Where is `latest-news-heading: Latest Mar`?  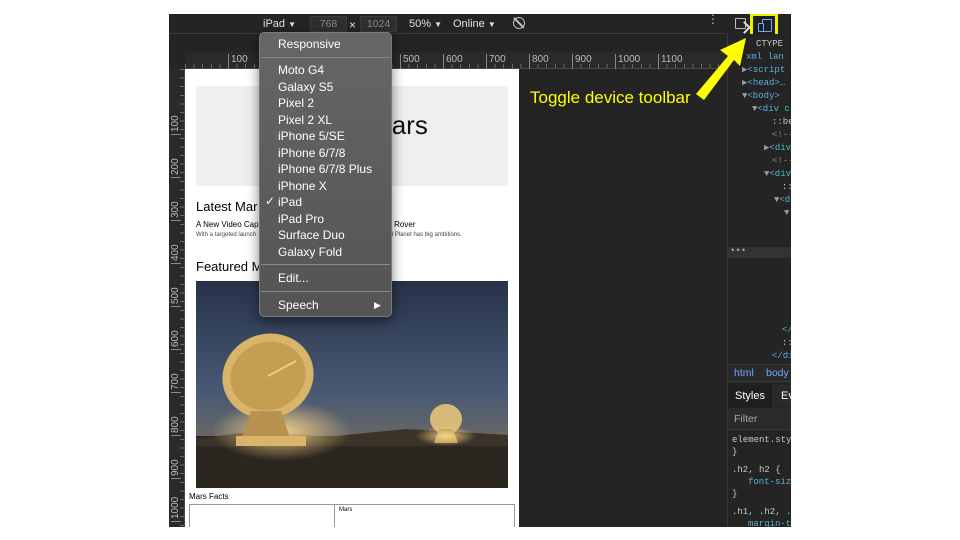 latest-news-heading: Latest Mar is located at coordinates (227, 206).